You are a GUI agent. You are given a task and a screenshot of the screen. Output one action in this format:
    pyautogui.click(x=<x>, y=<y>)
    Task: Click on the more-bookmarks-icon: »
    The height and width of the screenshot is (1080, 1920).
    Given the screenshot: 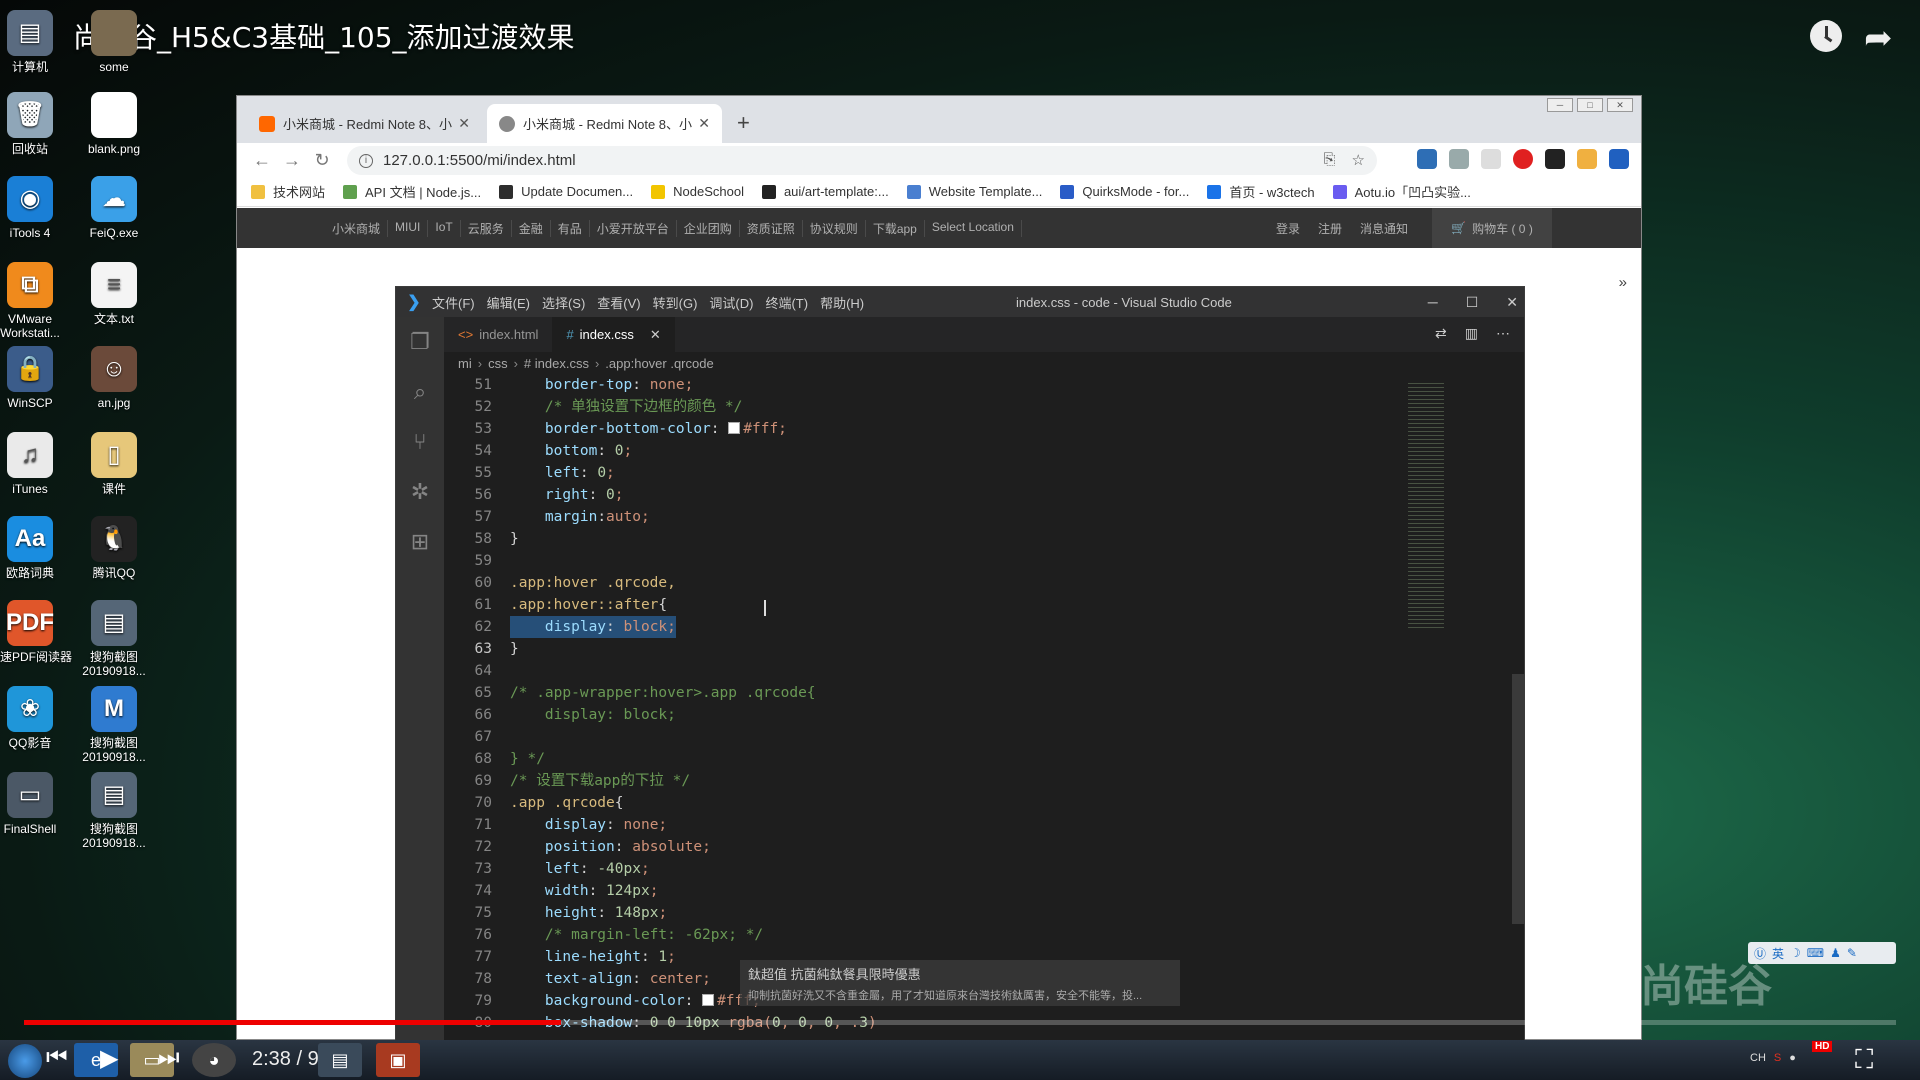 What is the action you would take?
    pyautogui.click(x=1623, y=282)
    